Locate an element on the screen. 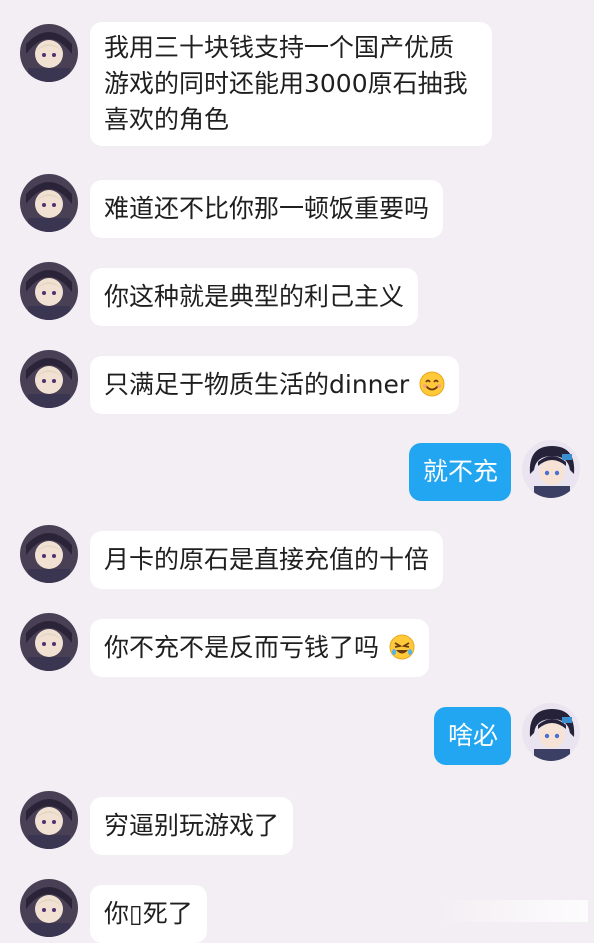 The image size is (594, 943). message-bubble-incoming: 你这种就是典型的利己主义 is located at coordinates (254, 297).